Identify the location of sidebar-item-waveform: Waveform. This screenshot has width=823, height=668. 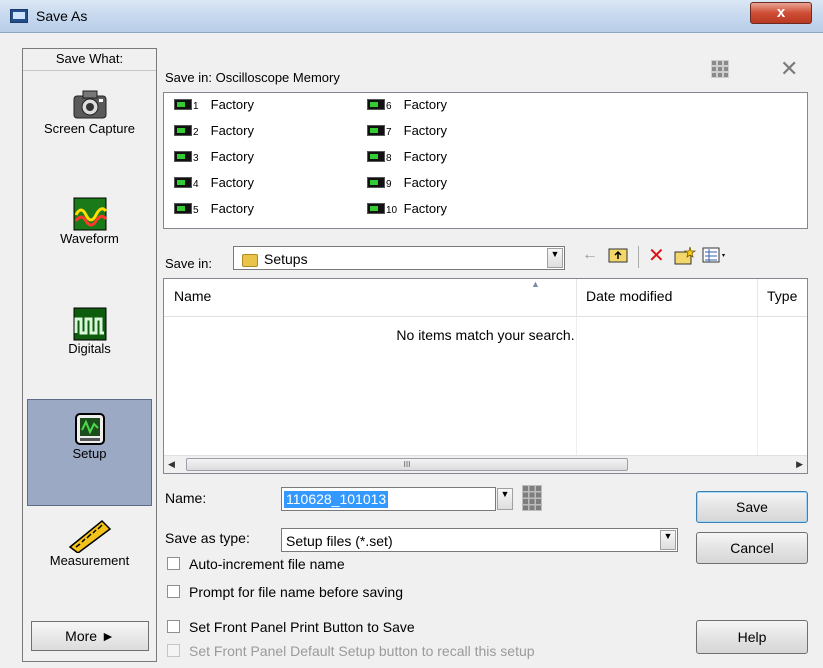
(89, 233).